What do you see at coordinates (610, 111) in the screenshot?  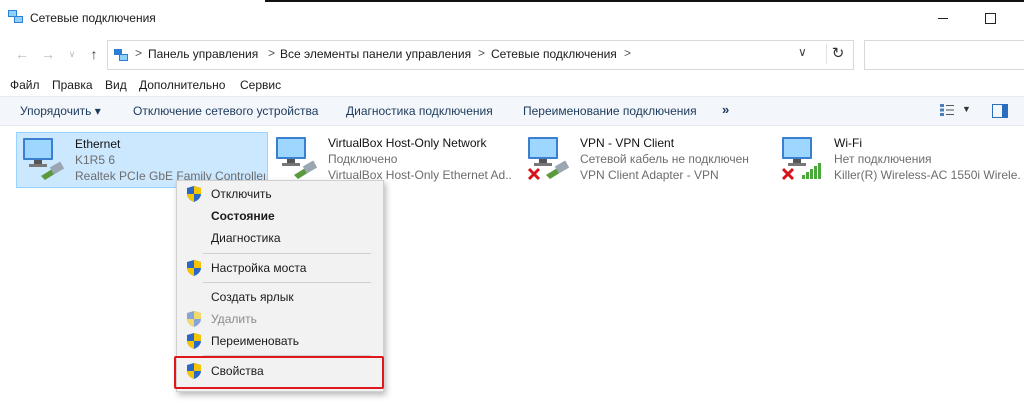 I see `rename-connection-button: Переименование подключения` at bounding box center [610, 111].